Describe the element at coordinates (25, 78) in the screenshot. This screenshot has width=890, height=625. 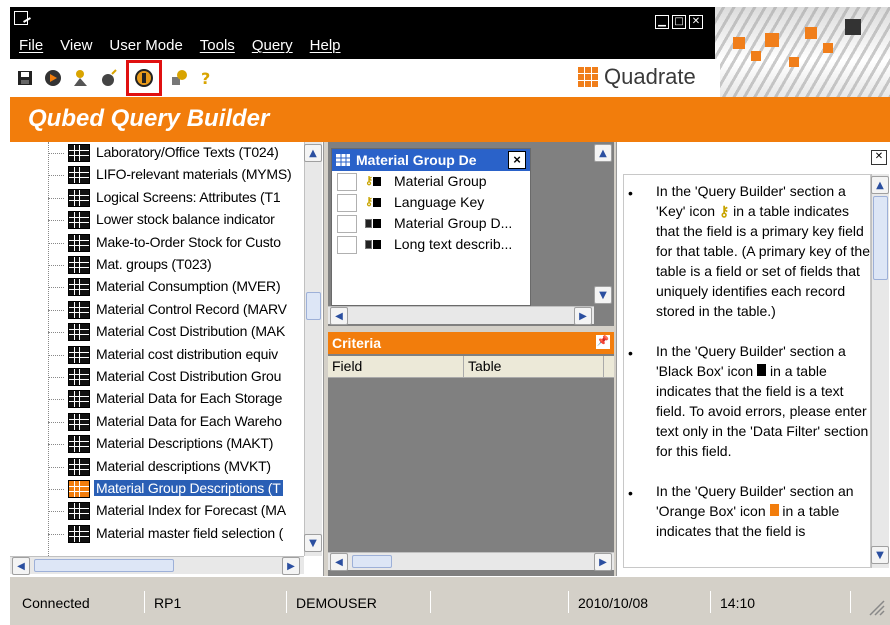
I see `save-icon` at that location.